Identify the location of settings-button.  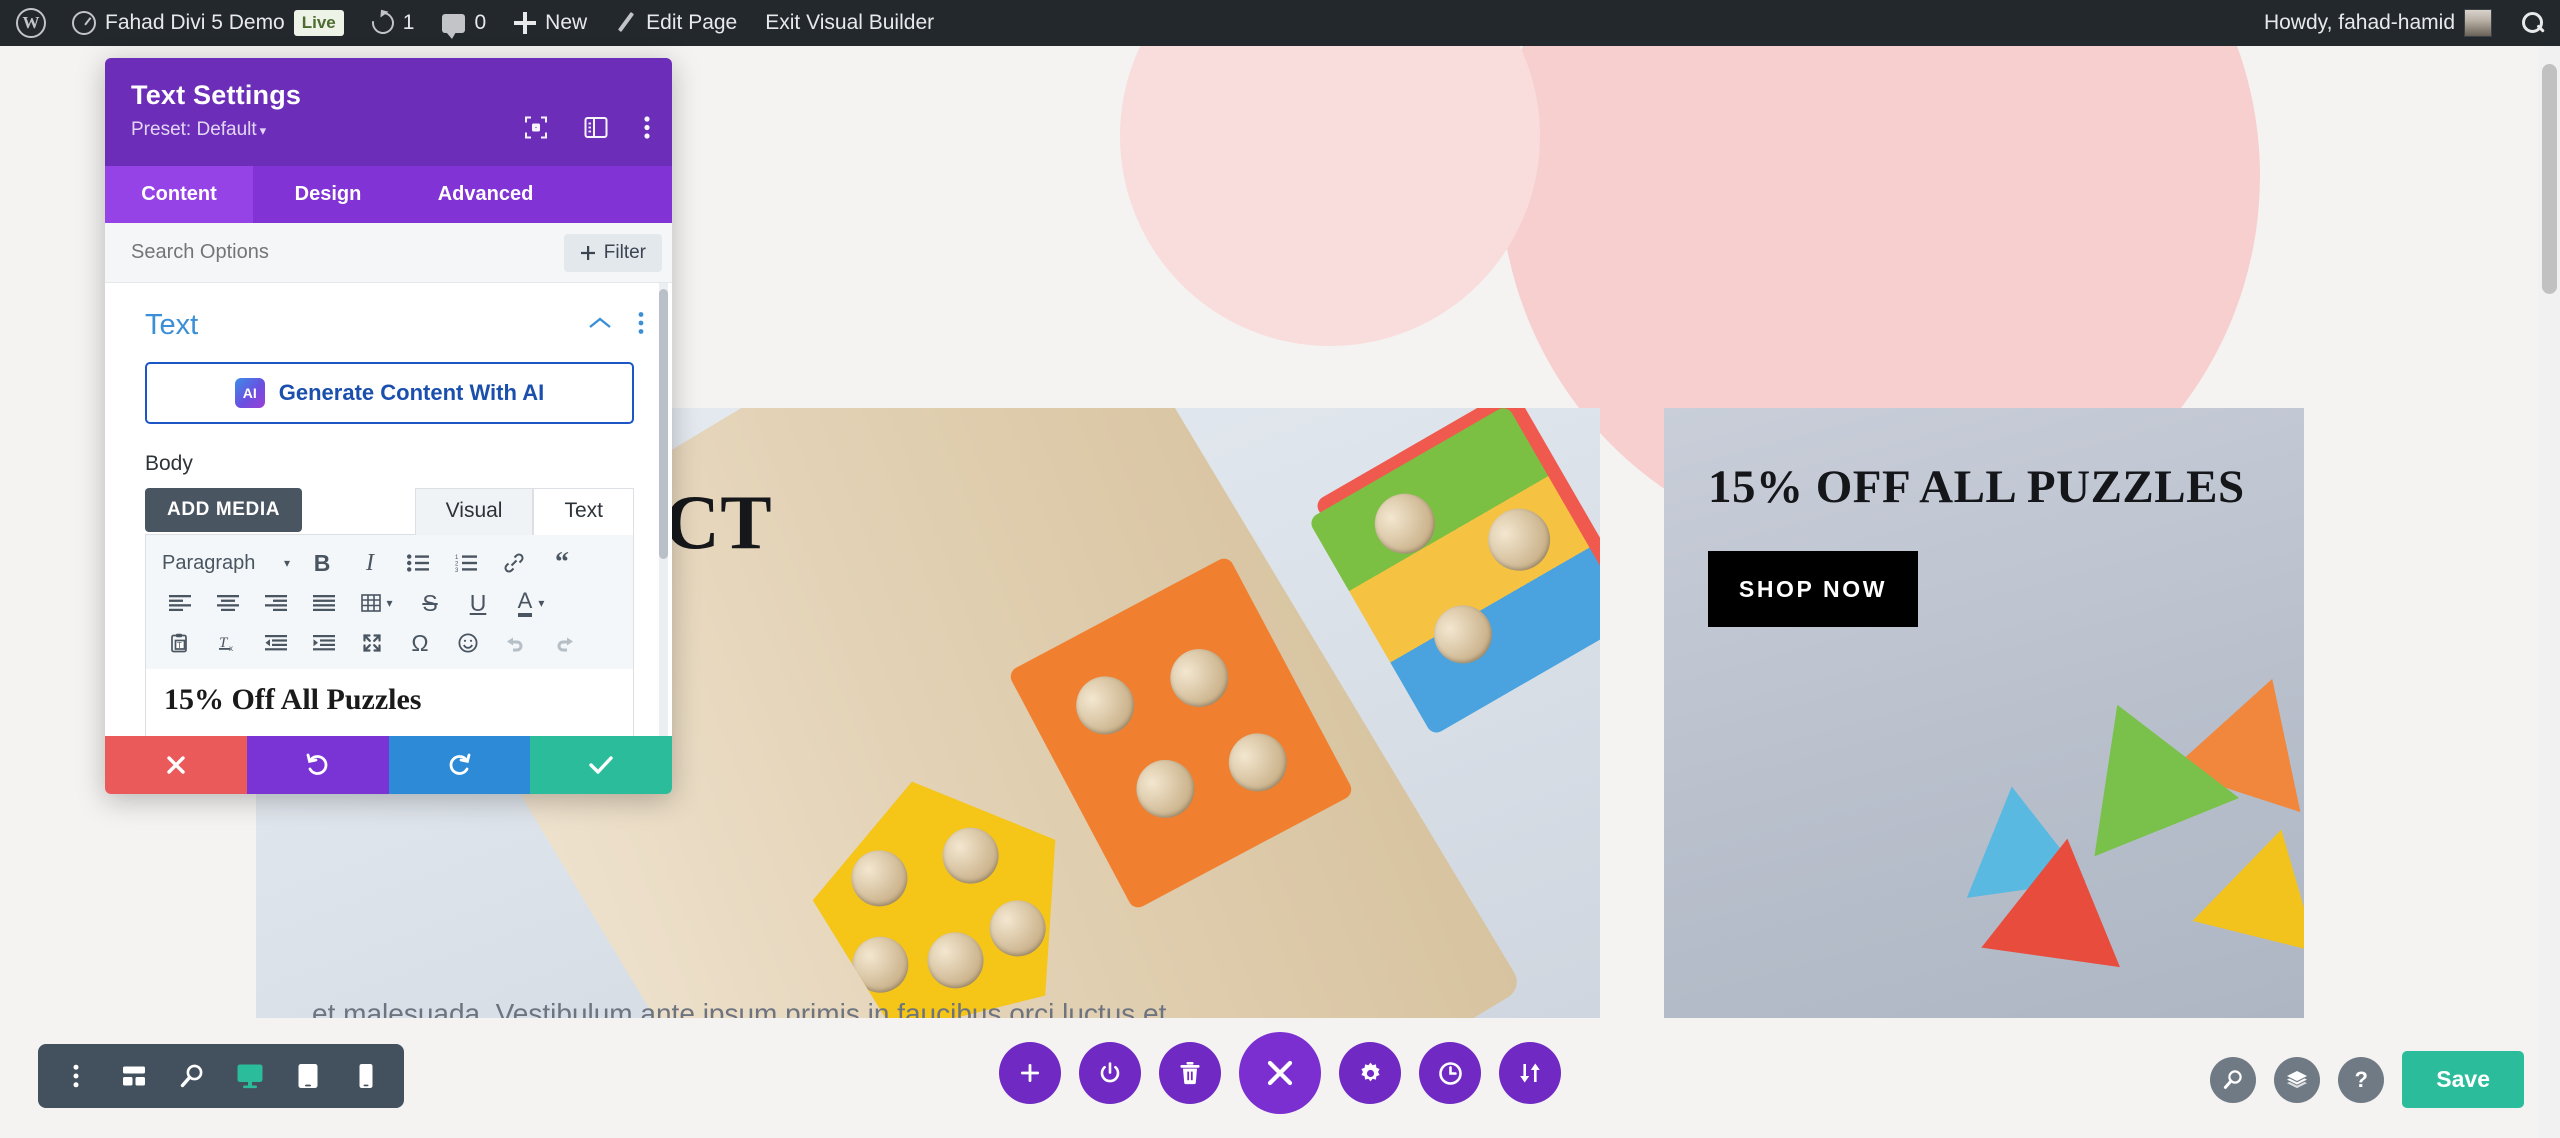
(1370, 1073).